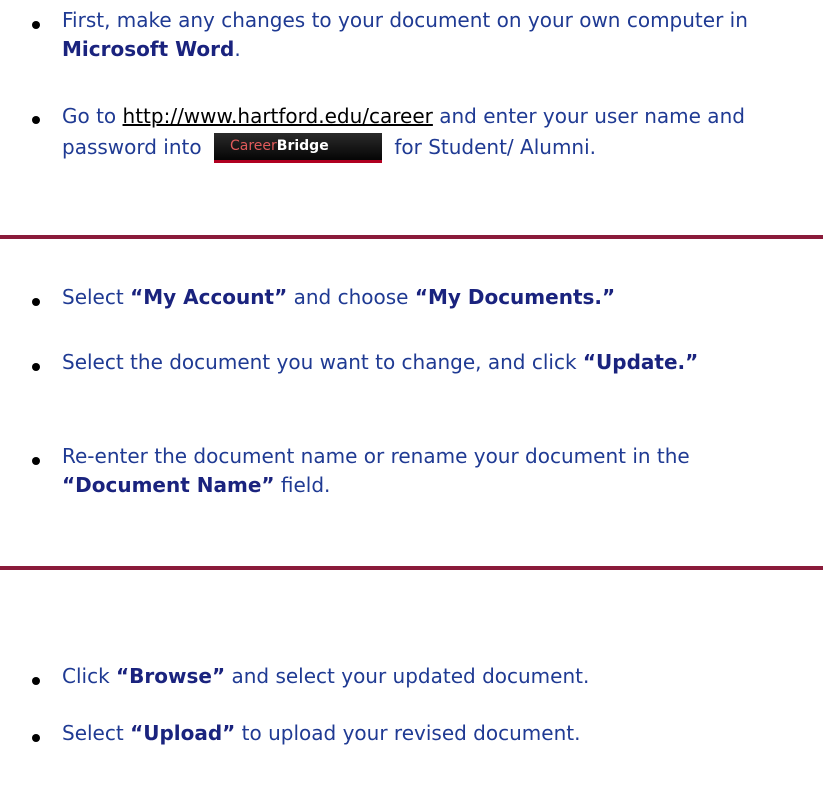  I want to click on step-text: field., so click(302, 485).